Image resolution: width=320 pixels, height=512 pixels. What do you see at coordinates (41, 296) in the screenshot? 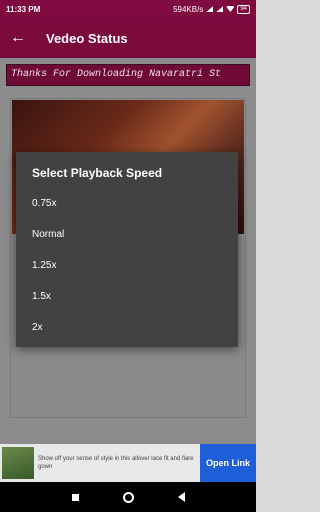
I see `speed-option-1-5x: 1.5x` at bounding box center [41, 296].